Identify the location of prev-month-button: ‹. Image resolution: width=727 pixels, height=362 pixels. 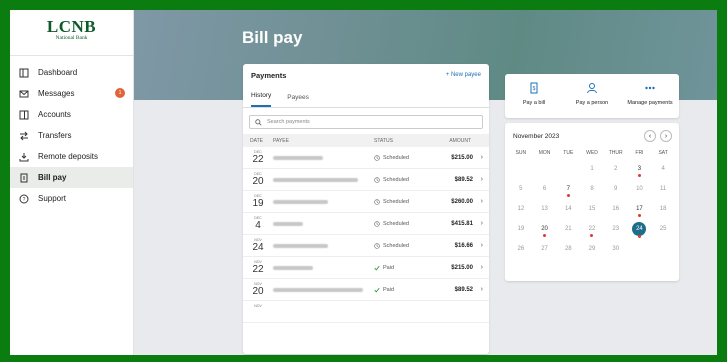
(650, 136).